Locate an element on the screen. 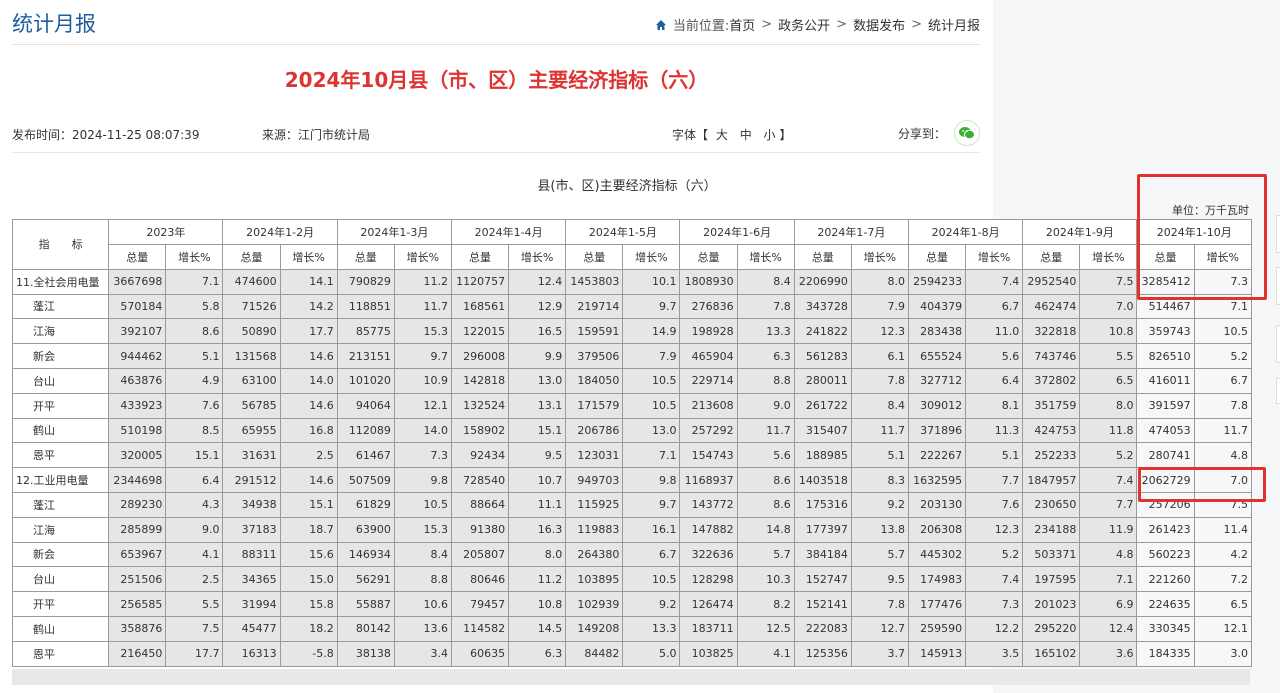 This screenshot has height=693, width=1280. growth-cell: 5.6 is located at coordinates (994, 356).